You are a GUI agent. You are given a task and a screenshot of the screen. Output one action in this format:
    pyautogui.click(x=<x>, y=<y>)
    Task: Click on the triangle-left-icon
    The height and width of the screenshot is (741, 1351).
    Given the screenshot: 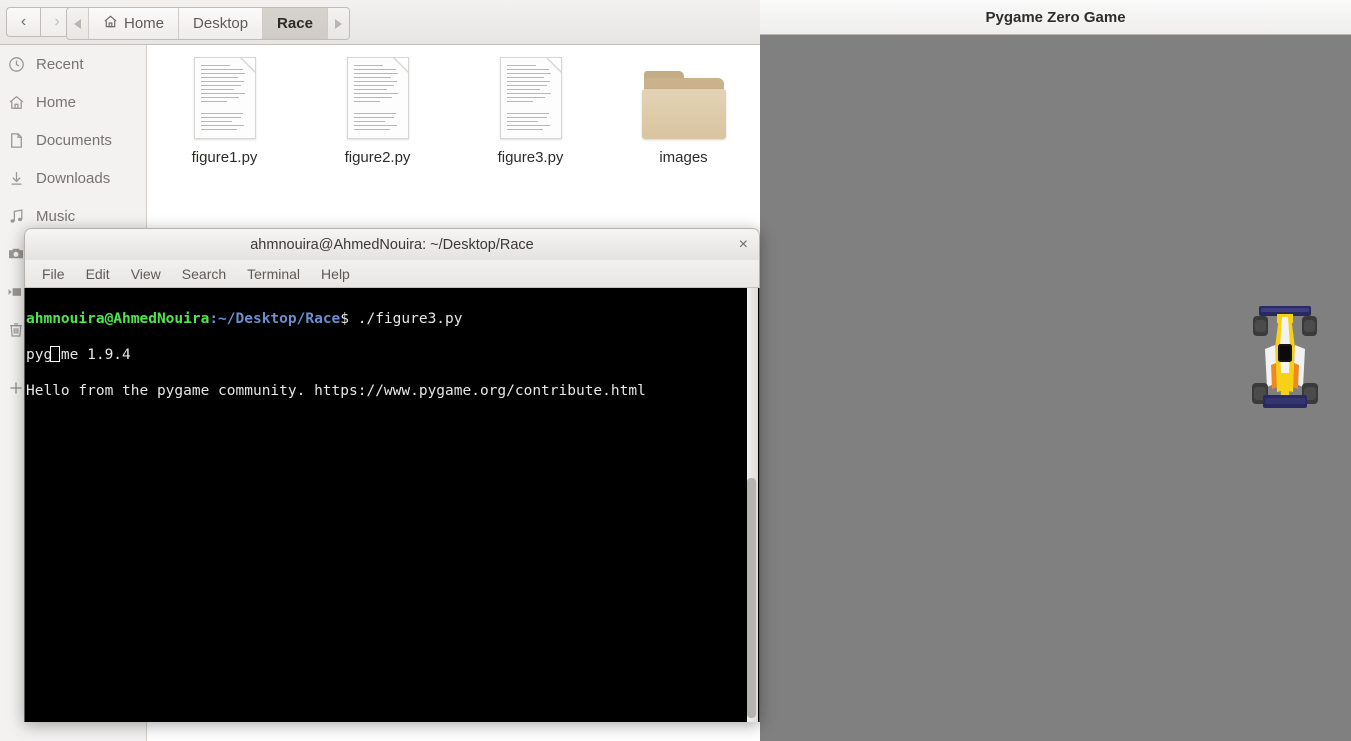 What is the action you would take?
    pyautogui.click(x=77, y=23)
    